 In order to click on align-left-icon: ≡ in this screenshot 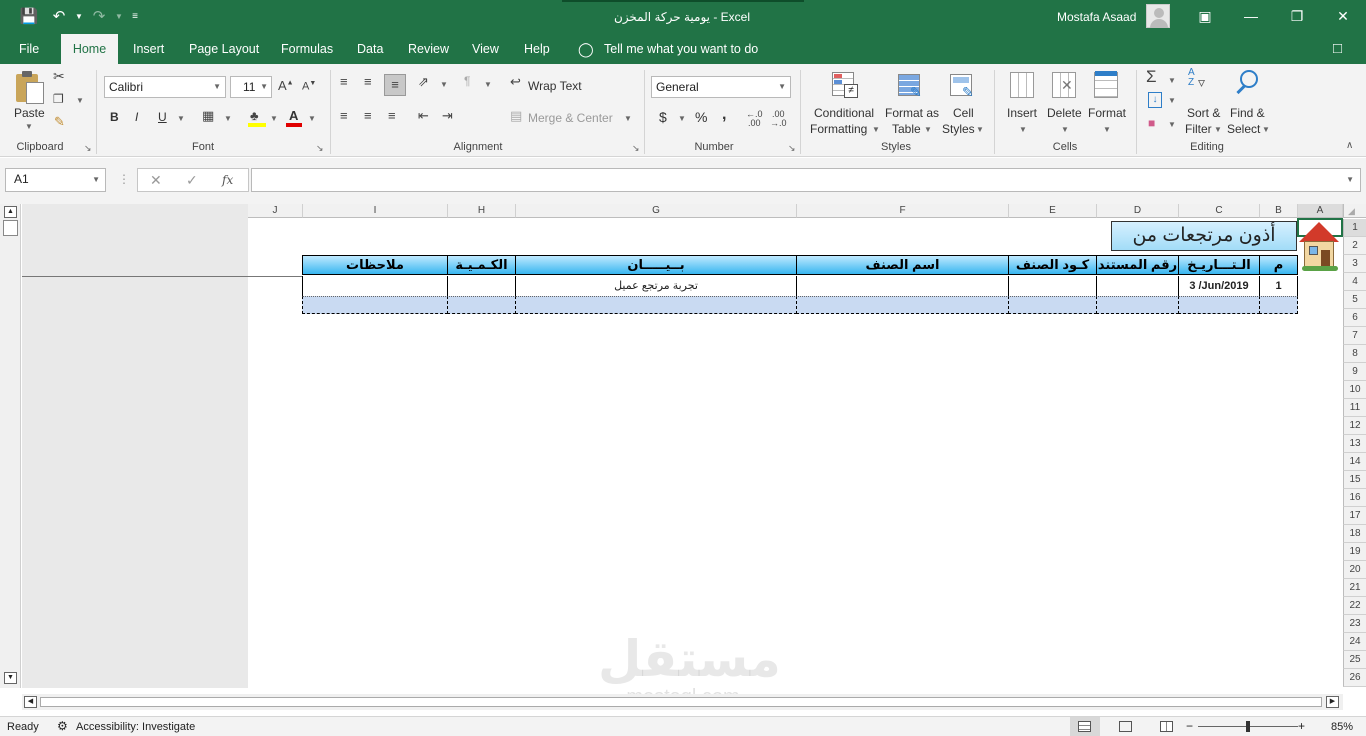, I will do `click(344, 115)`.